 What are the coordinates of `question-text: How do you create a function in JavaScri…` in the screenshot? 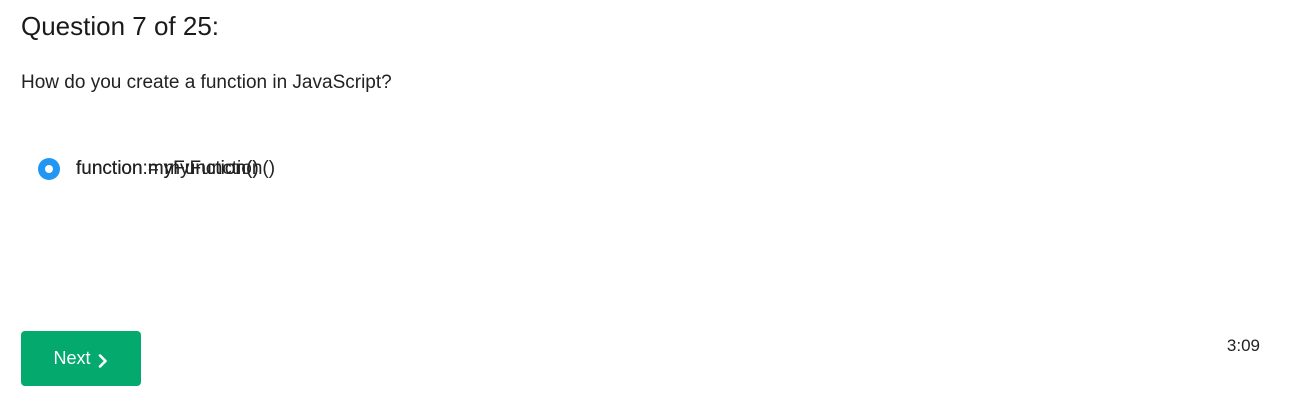 It's located at (206, 82).